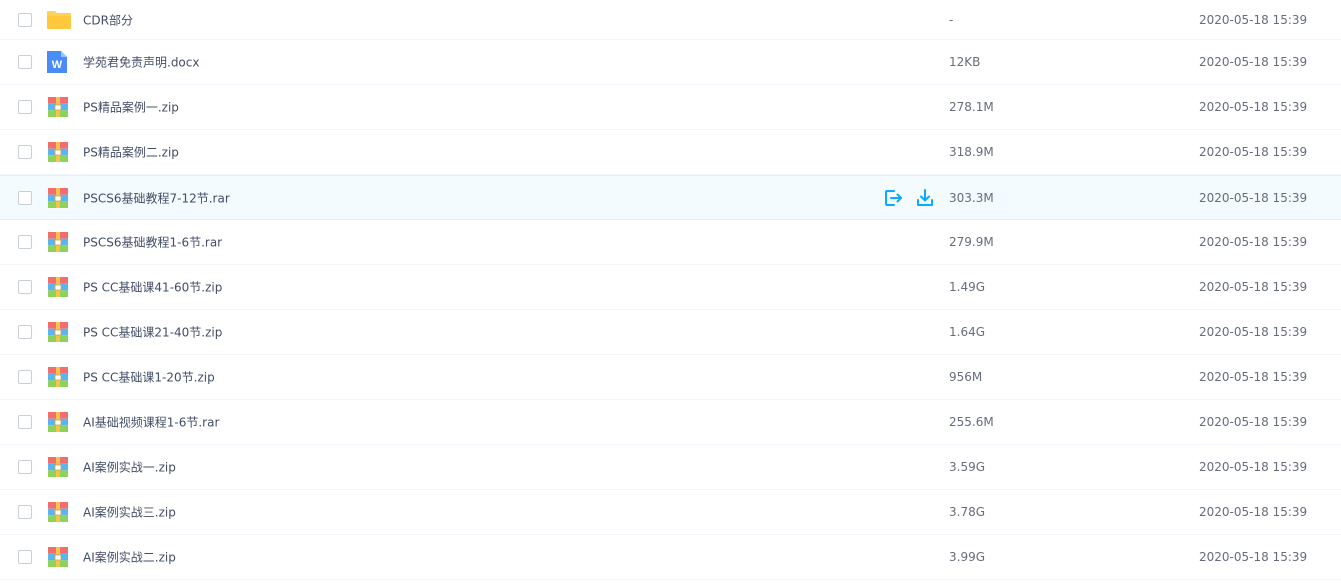 This screenshot has height=583, width=1341. I want to click on word-doc-icon: W, so click(58, 62).